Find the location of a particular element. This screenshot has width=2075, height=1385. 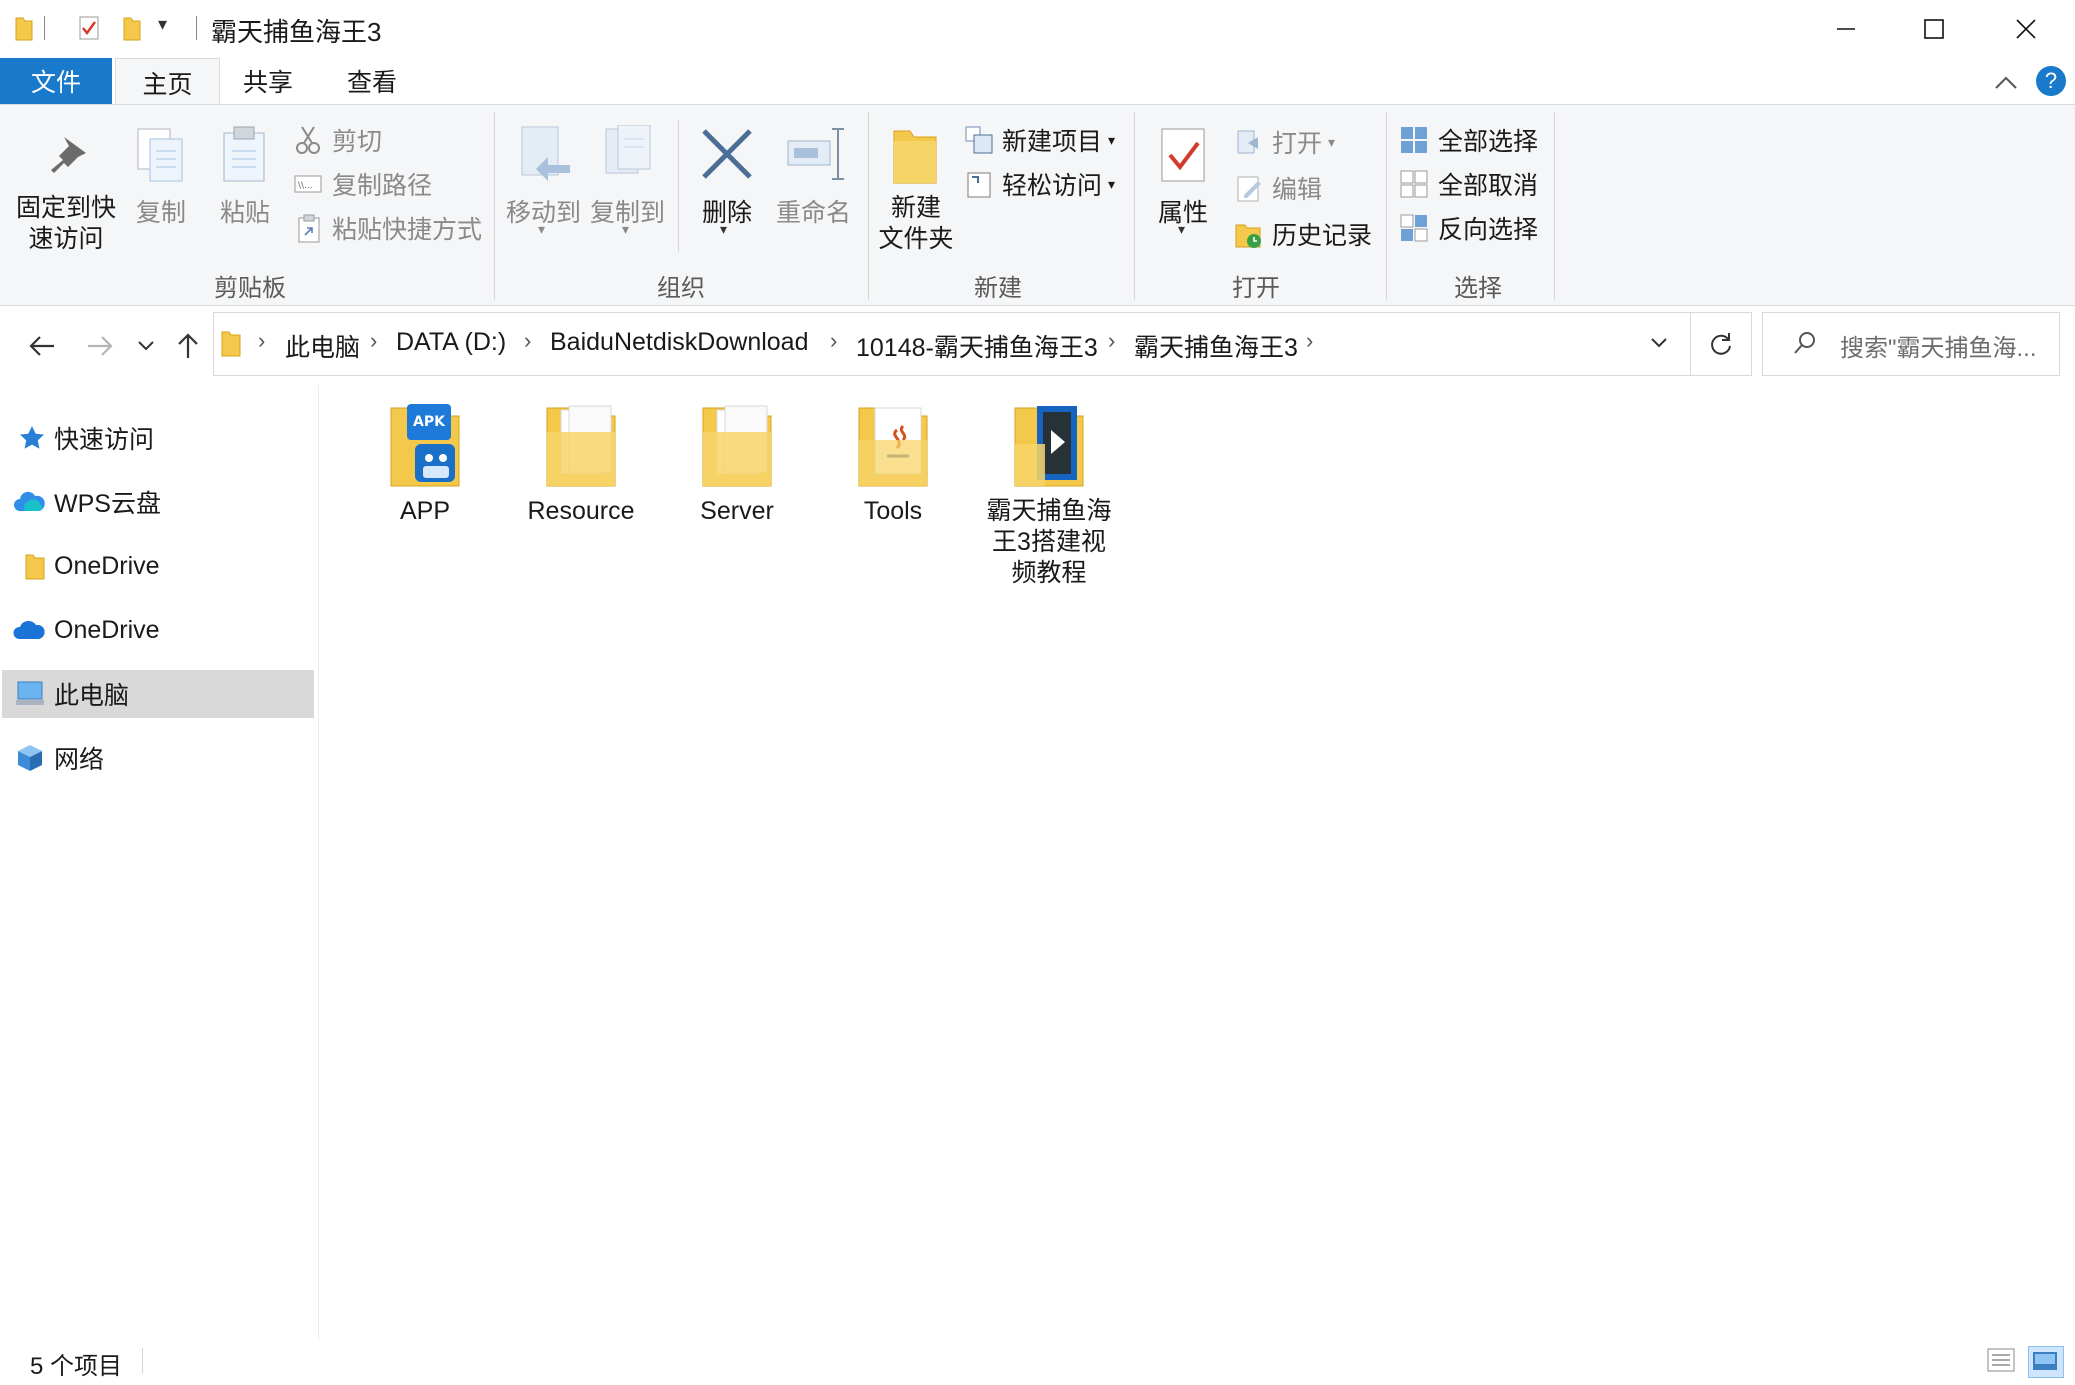

delete-button: 删除 ▾ is located at coordinates (727, 181).